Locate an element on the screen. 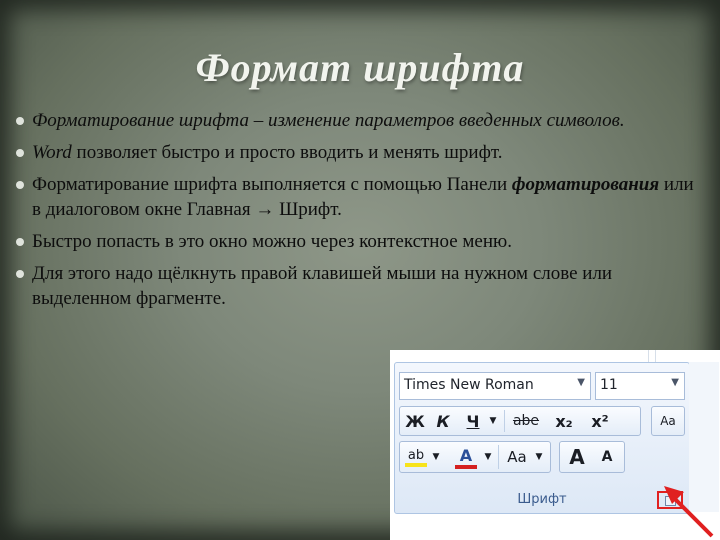 The width and height of the screenshot is (720, 540). color-buttons-group: ab ▼ A ▼ Aa ▼ is located at coordinates (475, 457).